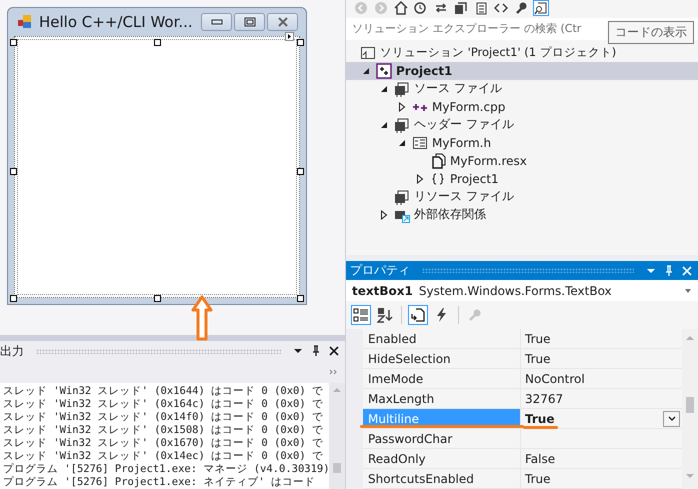 The image size is (698, 489). What do you see at coordinates (488, 161) in the screenshot?
I see `tree-item: MyForm.resx` at bounding box center [488, 161].